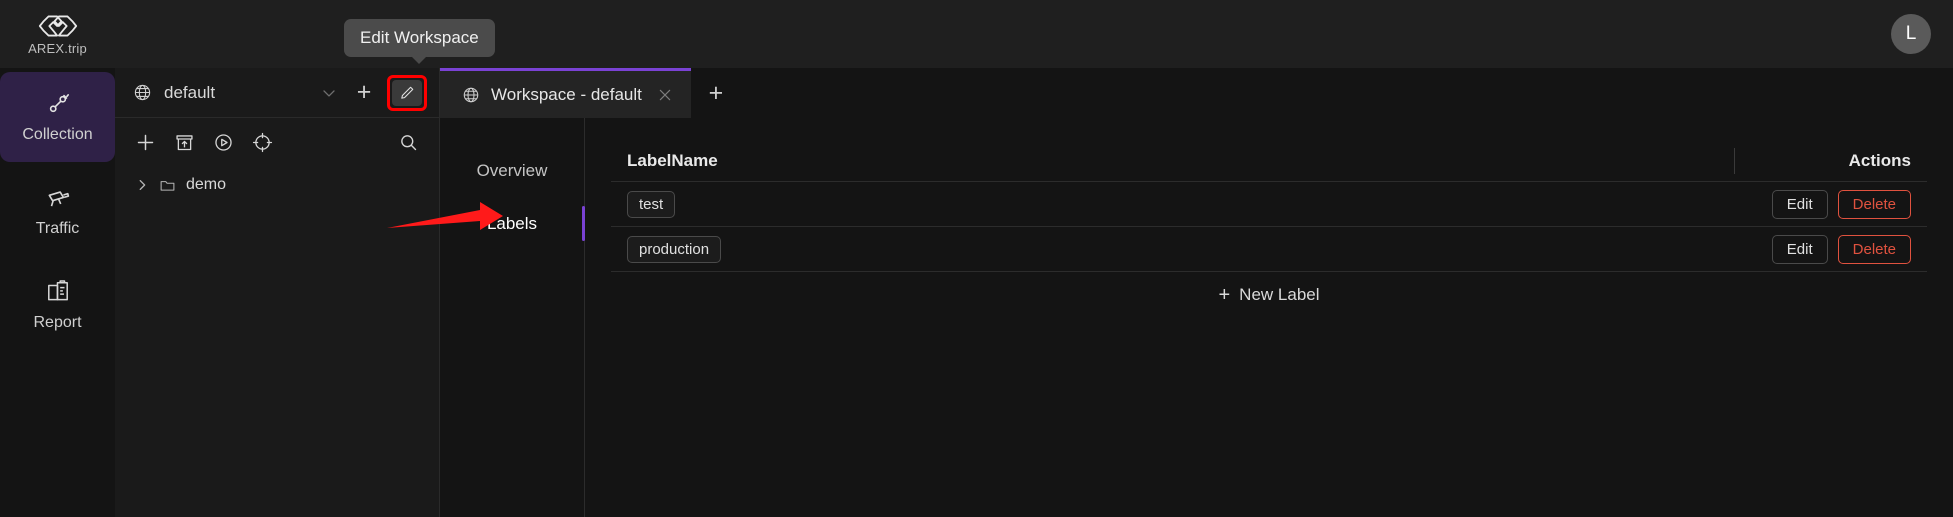  I want to click on tab-label: Workspace - default, so click(566, 94).